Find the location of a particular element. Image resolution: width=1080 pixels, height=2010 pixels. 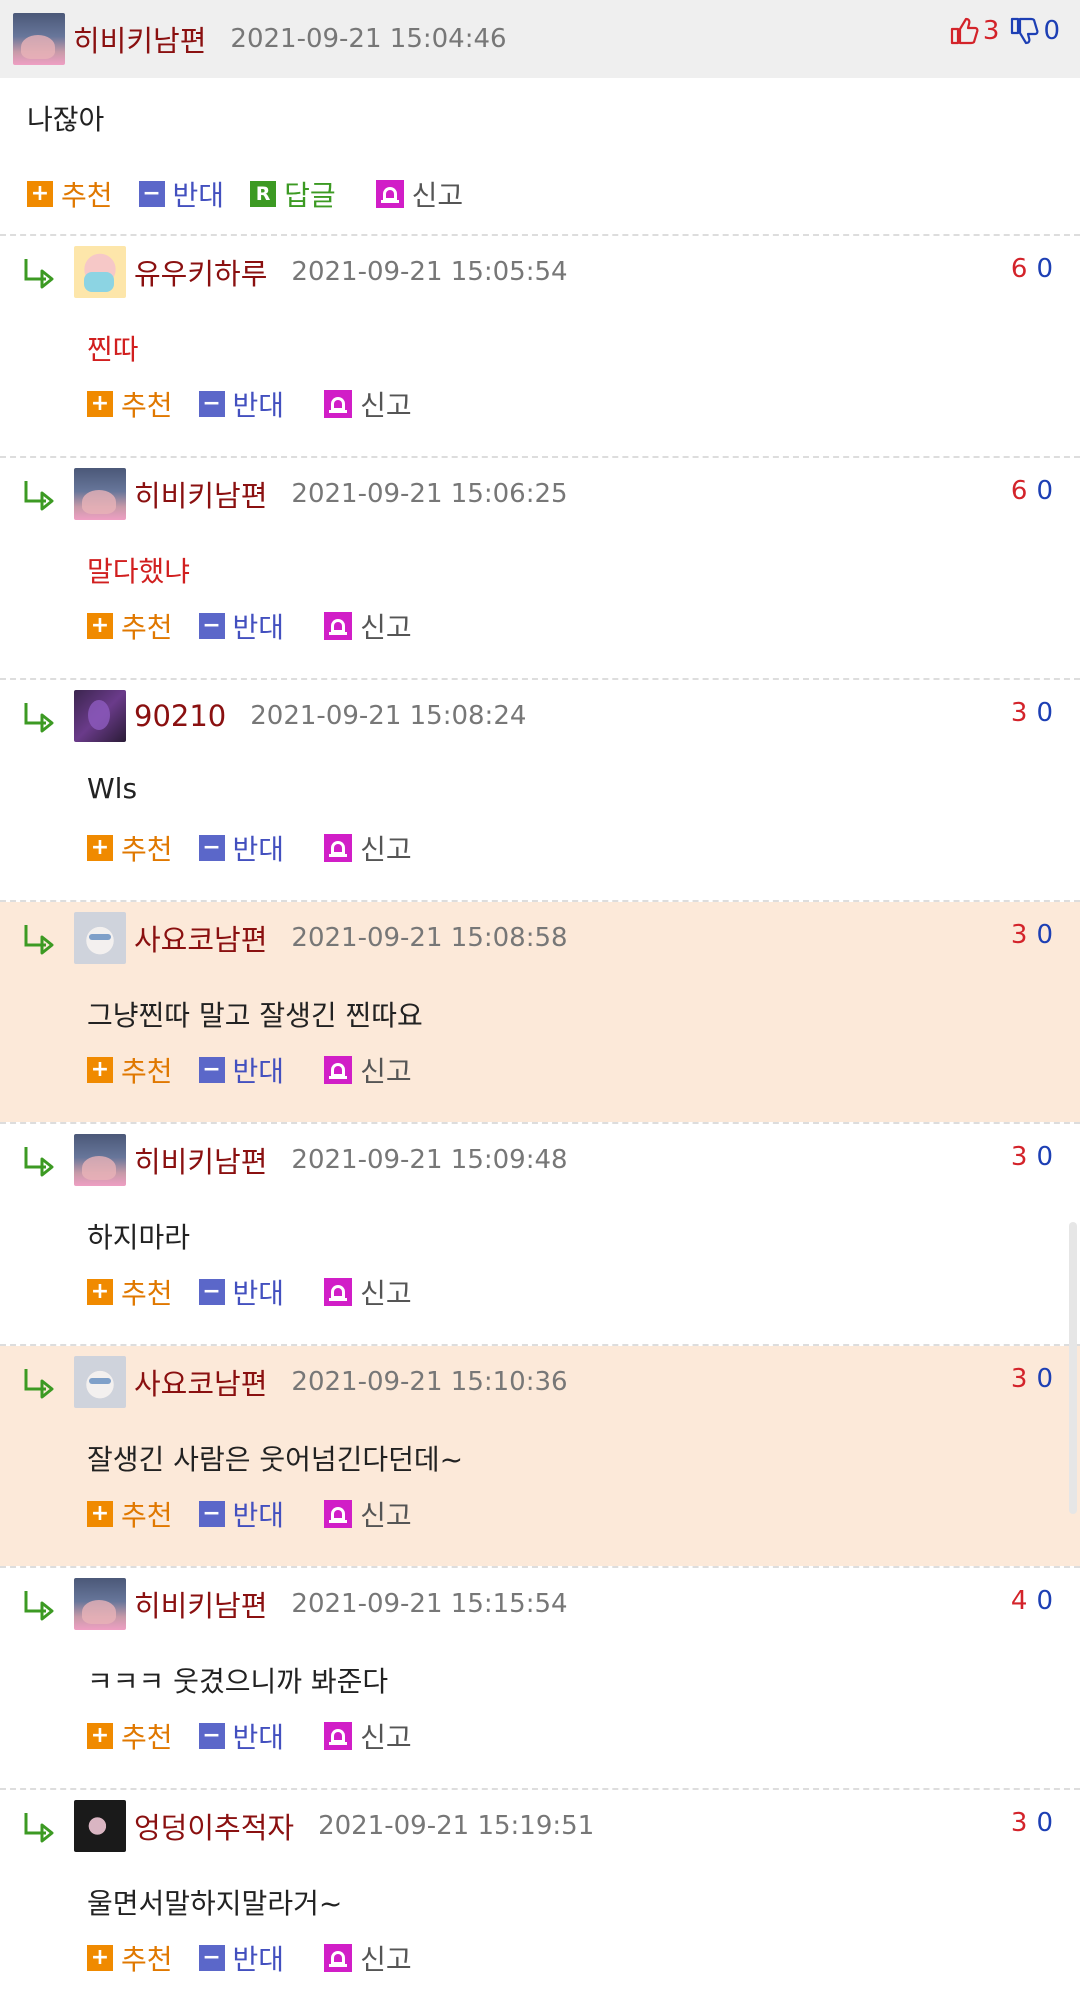

comment-body: 하지마라 is located at coordinates (139, 1237).